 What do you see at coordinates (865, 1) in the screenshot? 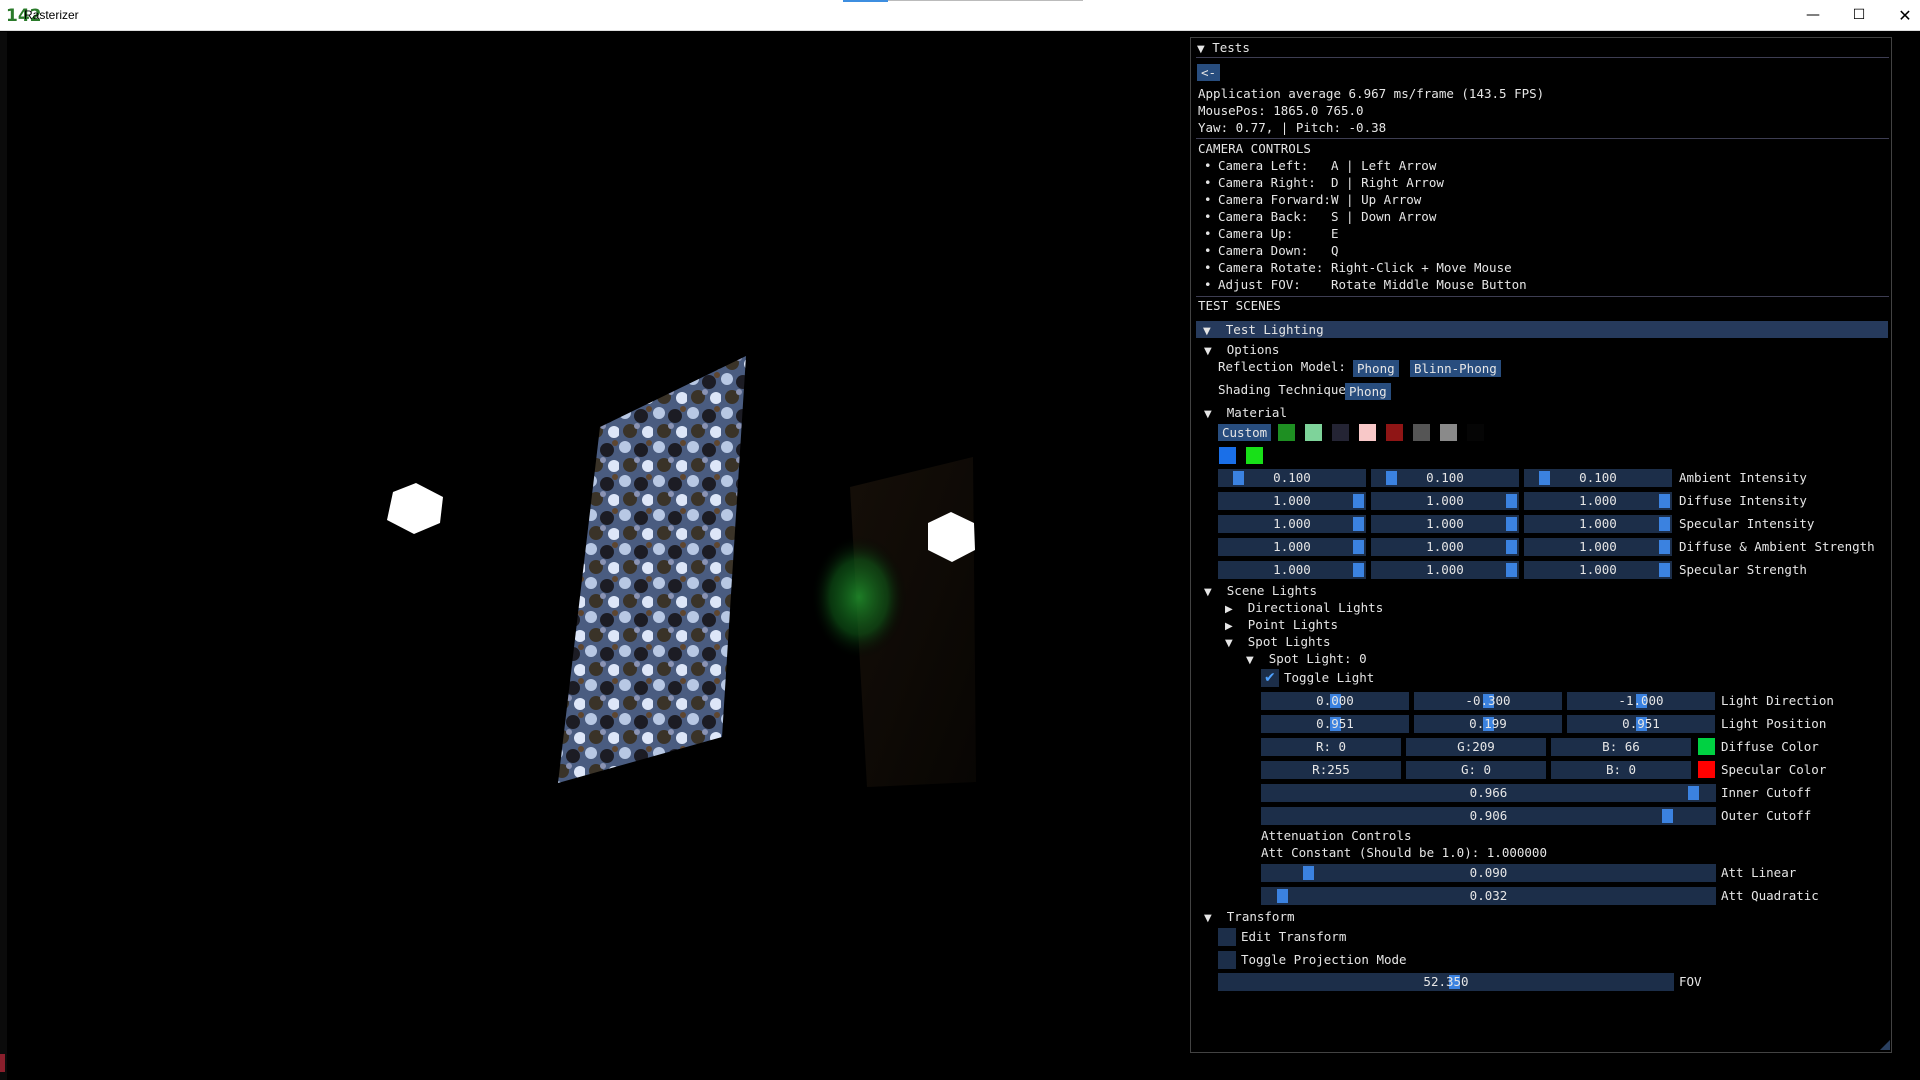
I see `titlebar-accent` at bounding box center [865, 1].